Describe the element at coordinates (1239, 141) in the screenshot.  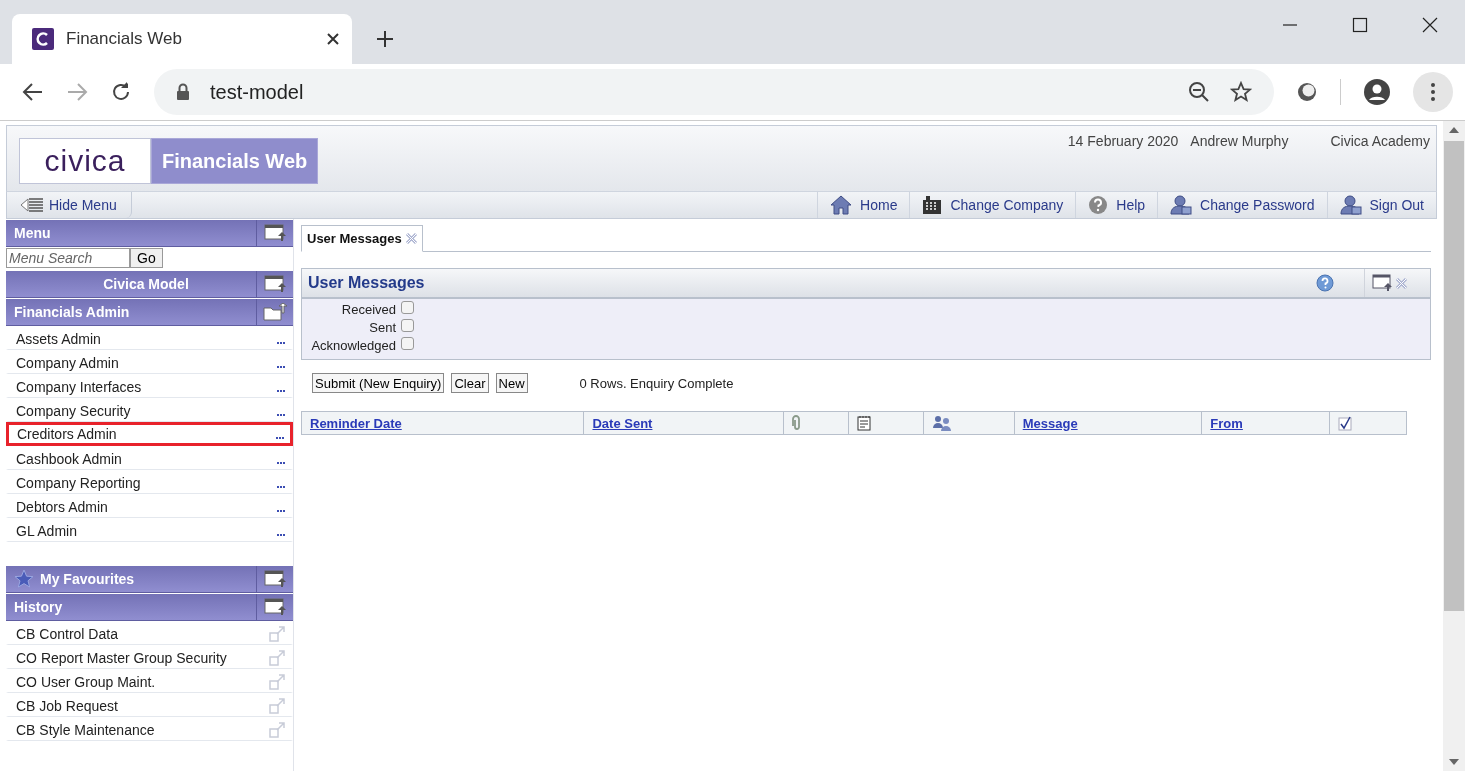
I see `user-name: Andrew Murphy` at that location.